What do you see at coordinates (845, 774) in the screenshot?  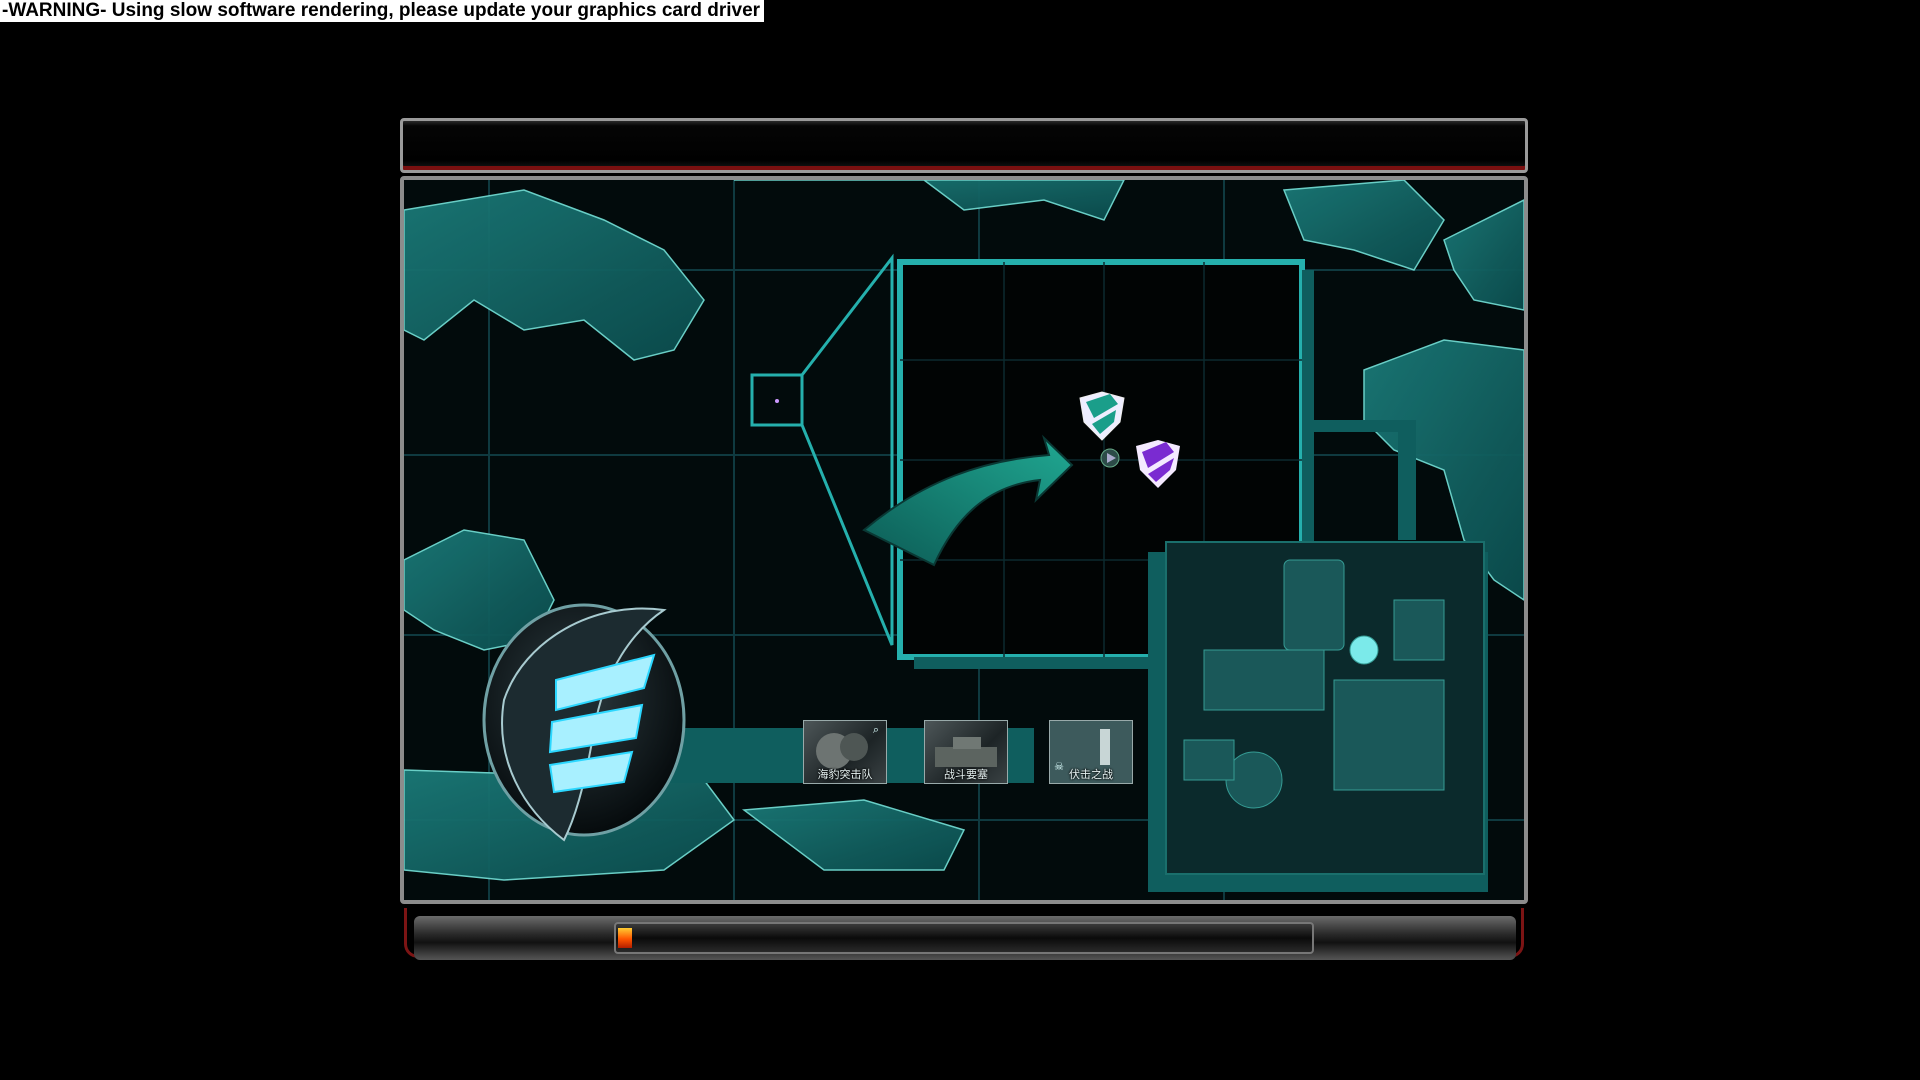 I see `mission-card-label: 海豹突击队` at bounding box center [845, 774].